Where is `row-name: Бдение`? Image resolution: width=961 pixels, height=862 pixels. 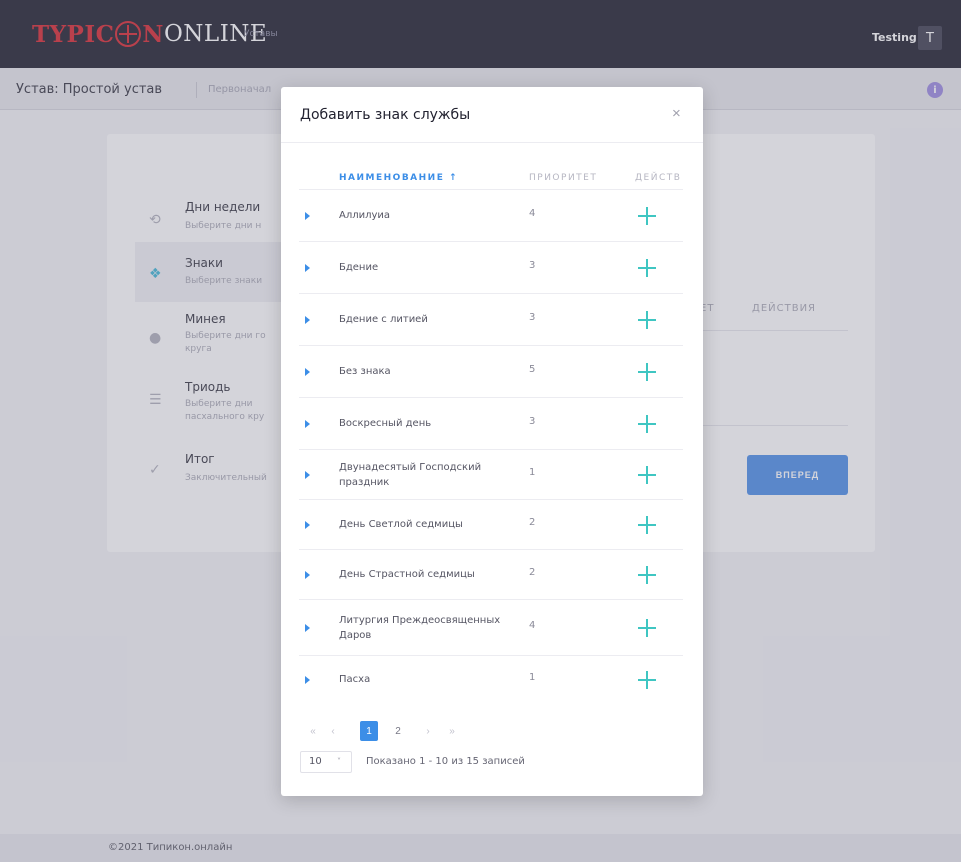 row-name: Бдение is located at coordinates (359, 267).